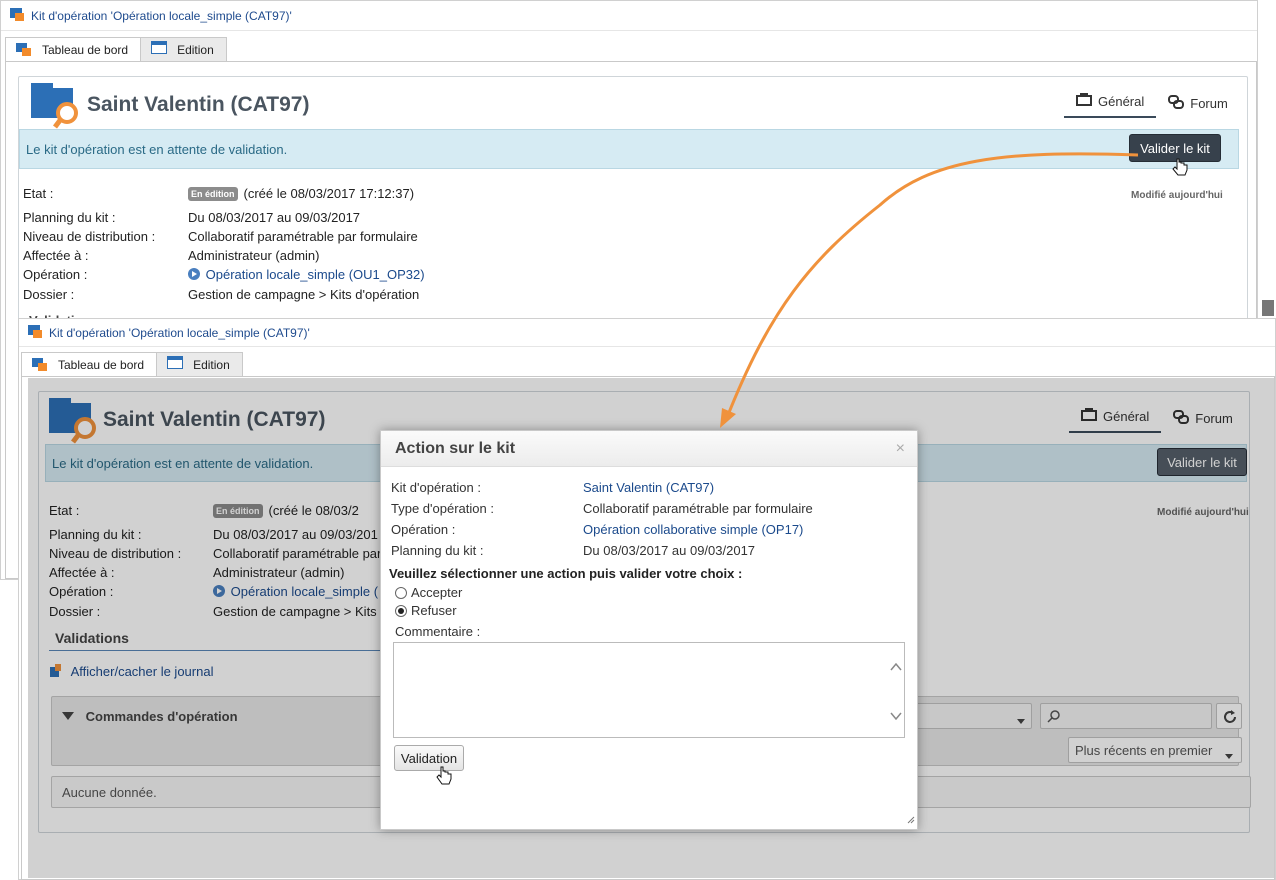 This screenshot has width=1276, height=880. What do you see at coordinates (929, 290) in the screenshot?
I see `annotation-arrow` at bounding box center [929, 290].